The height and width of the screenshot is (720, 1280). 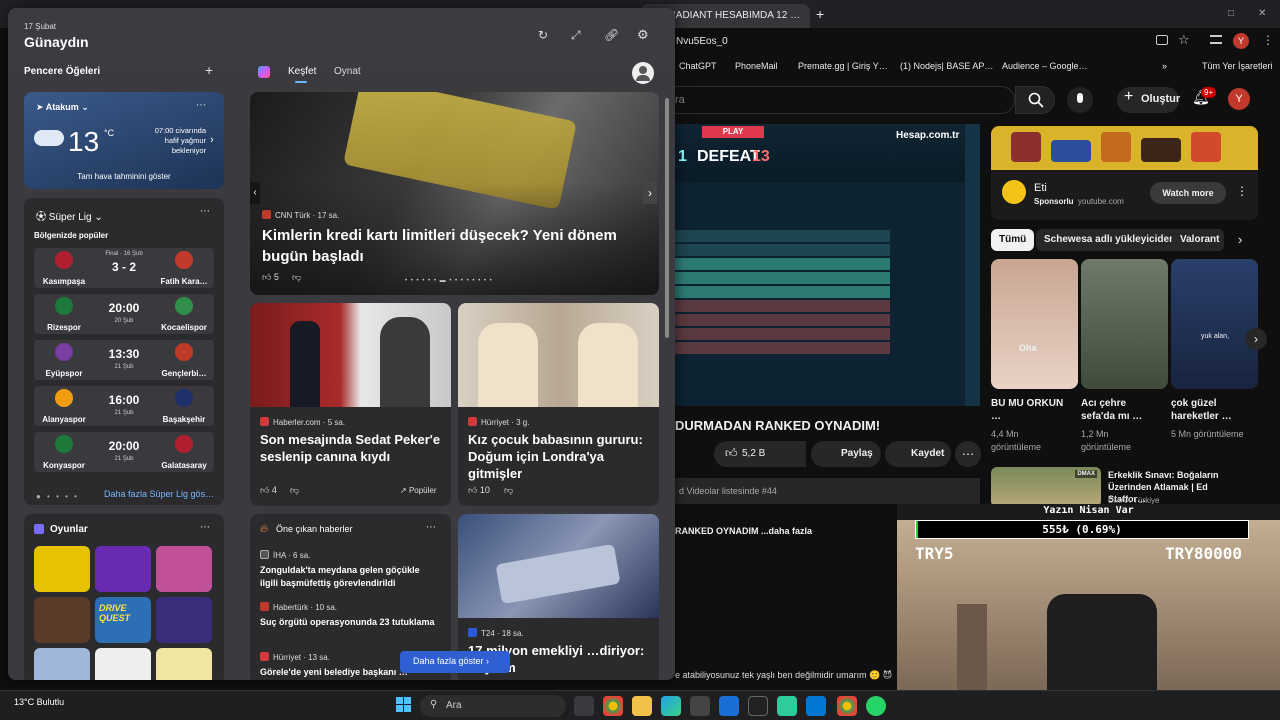 I want to click on account-avatar, so click(x=643, y=73).